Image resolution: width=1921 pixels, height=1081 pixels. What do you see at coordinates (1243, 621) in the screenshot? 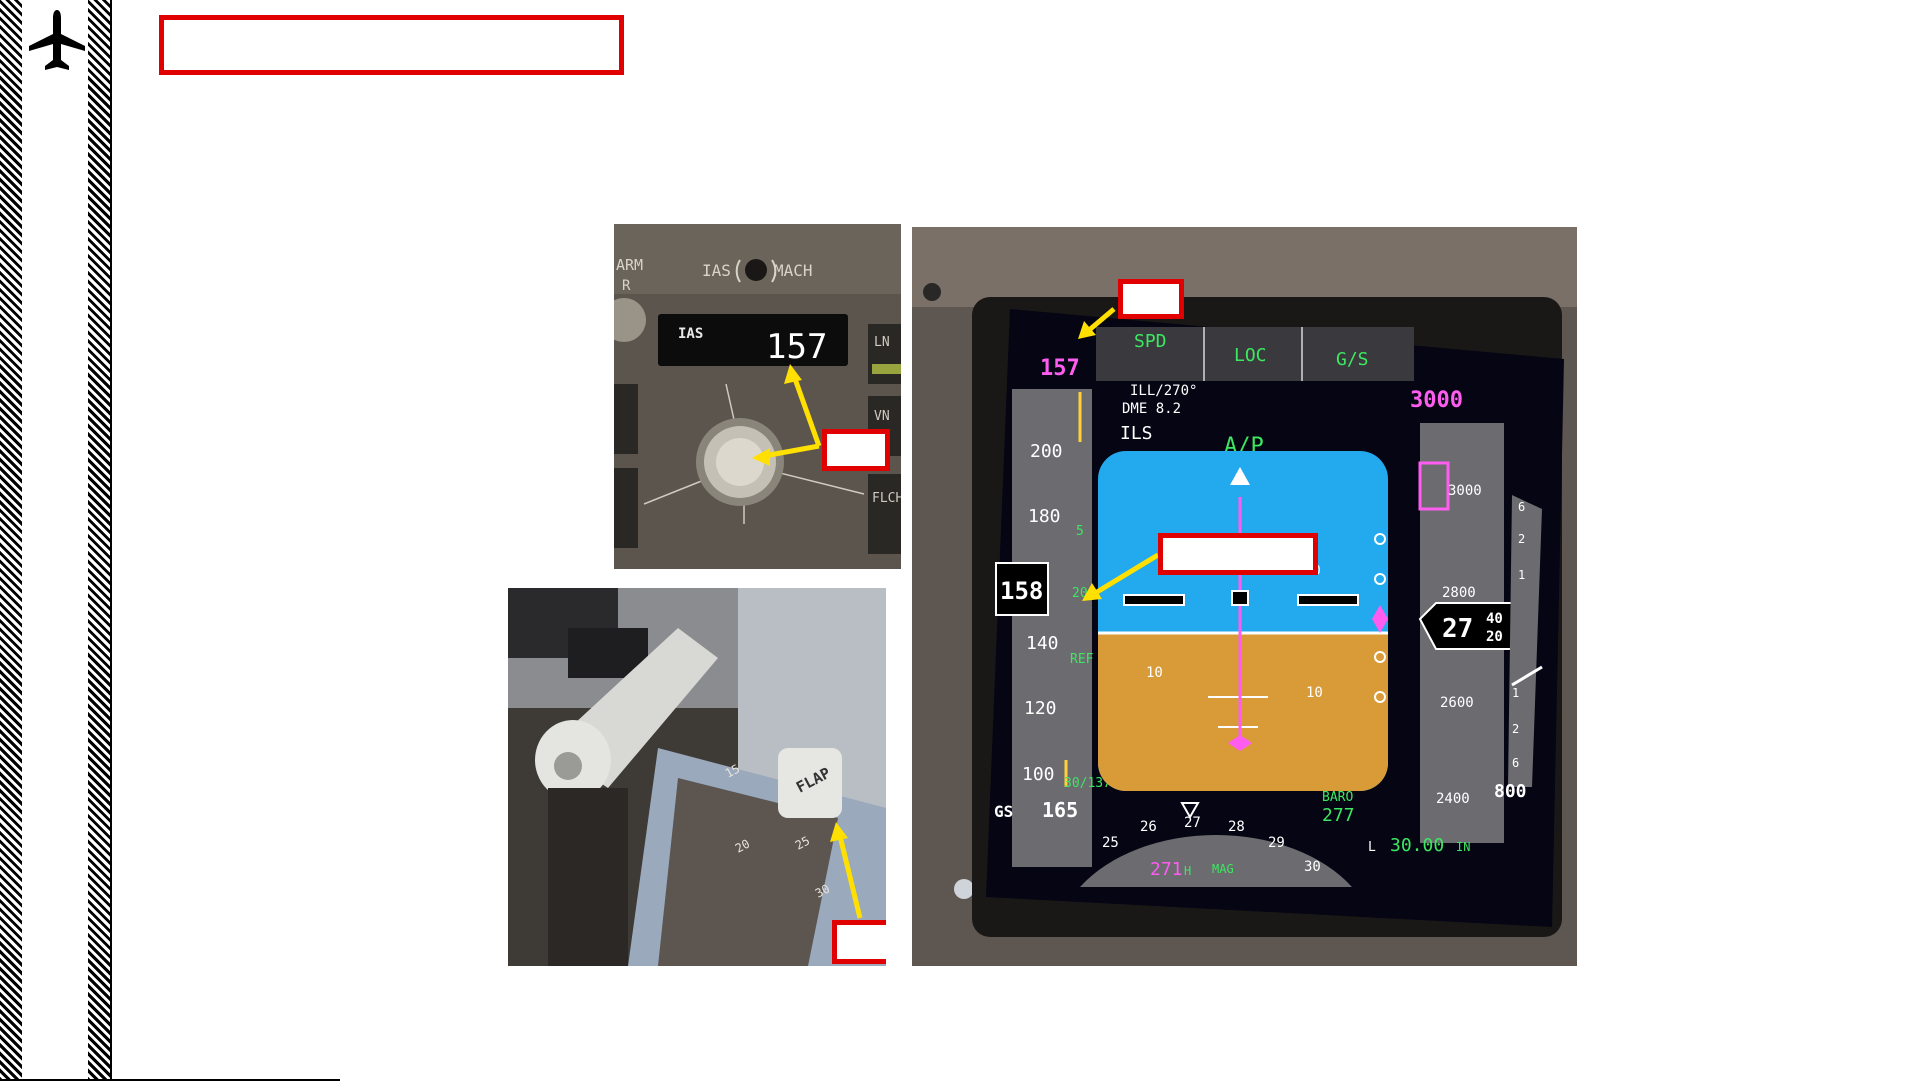
I see `attitude-indicator` at bounding box center [1243, 621].